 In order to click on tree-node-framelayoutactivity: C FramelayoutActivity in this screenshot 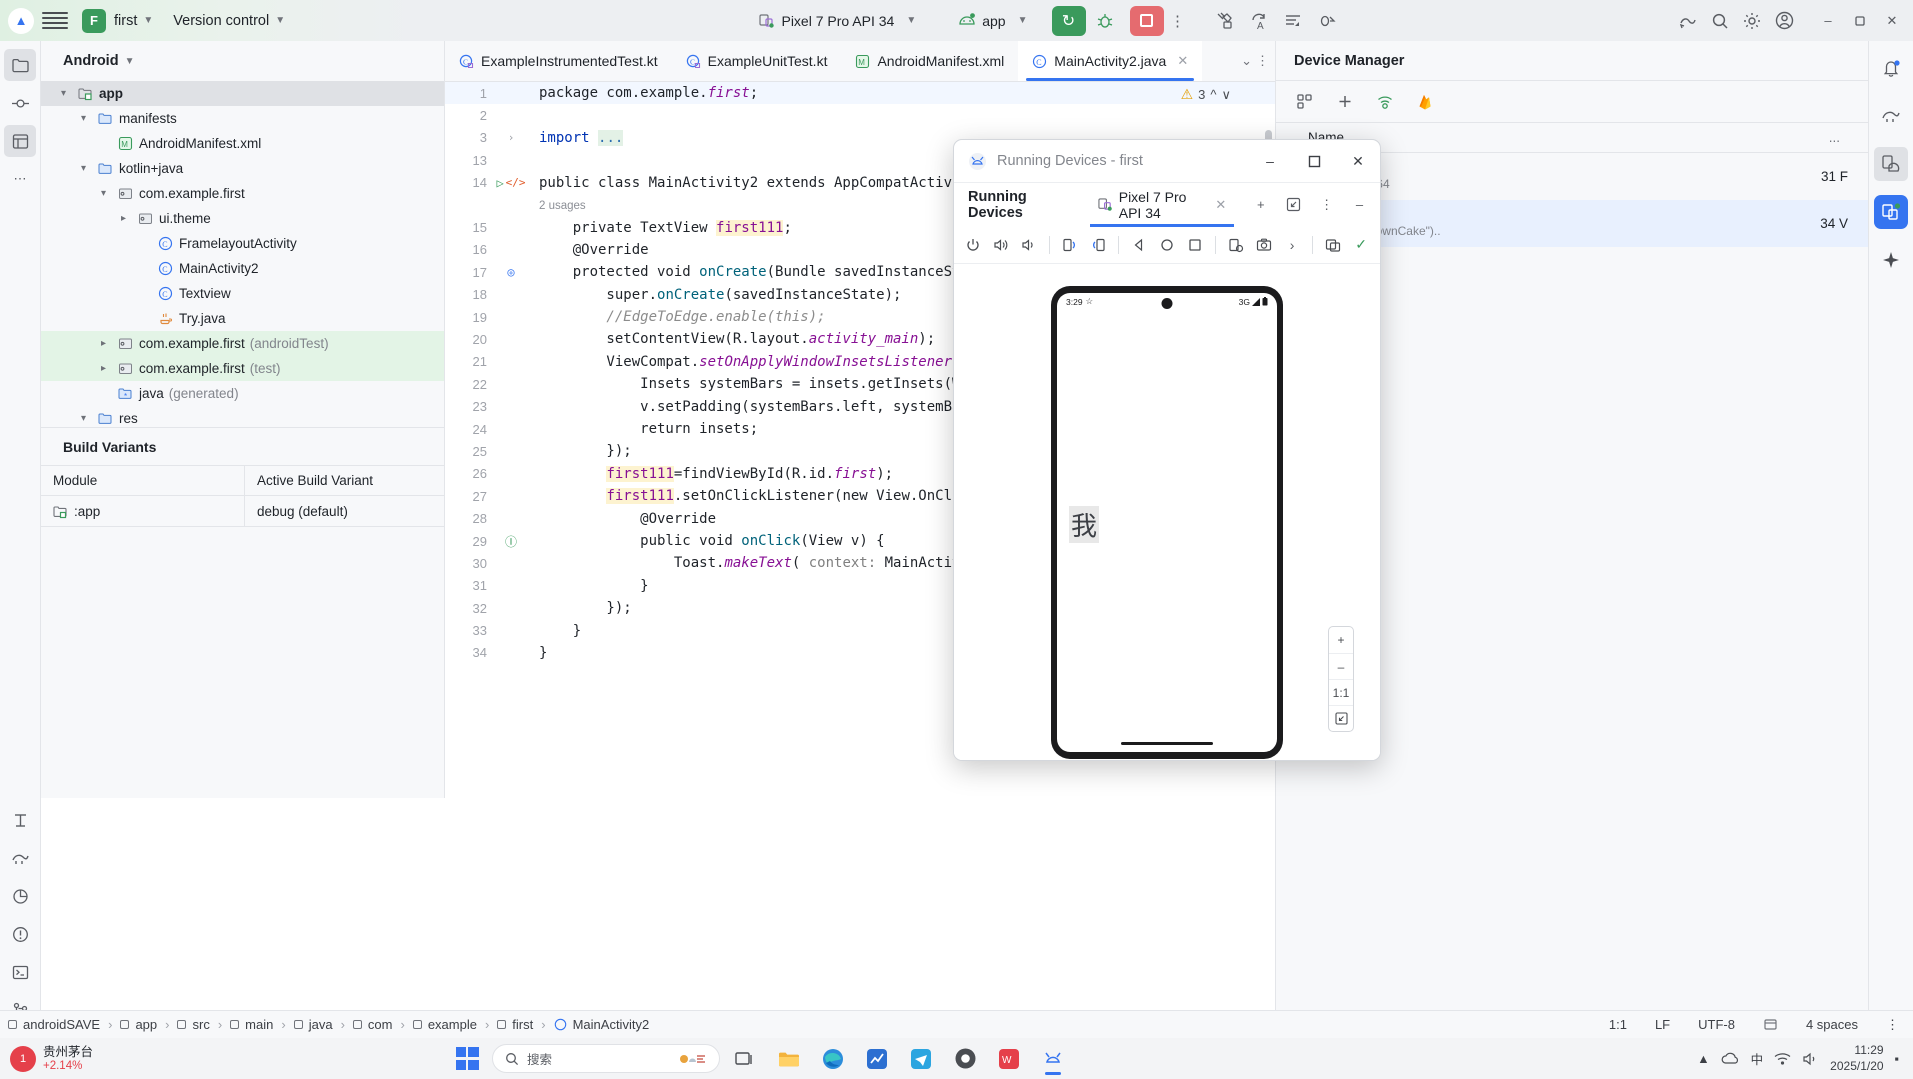, I will do `click(242, 243)`.